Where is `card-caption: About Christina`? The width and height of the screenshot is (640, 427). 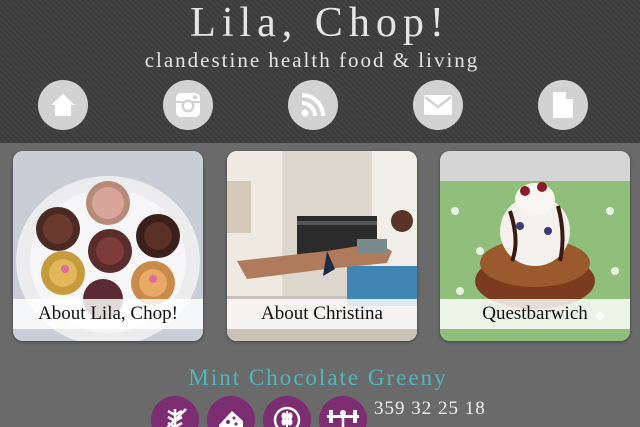
card-caption: About Christina is located at coordinates (322, 314).